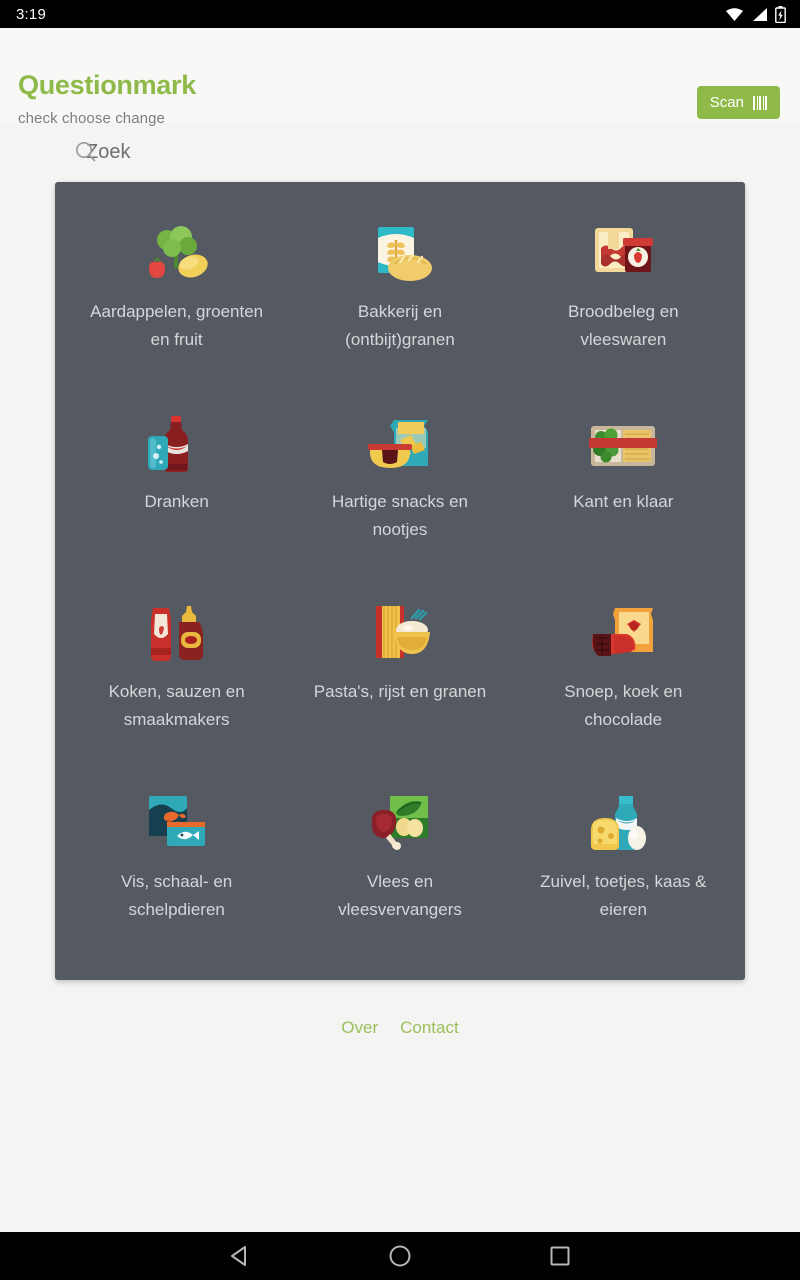 This screenshot has height=1280, width=800. I want to click on category-tile-savory-snacks: Hartige snacks en nootjes, so click(399, 489).